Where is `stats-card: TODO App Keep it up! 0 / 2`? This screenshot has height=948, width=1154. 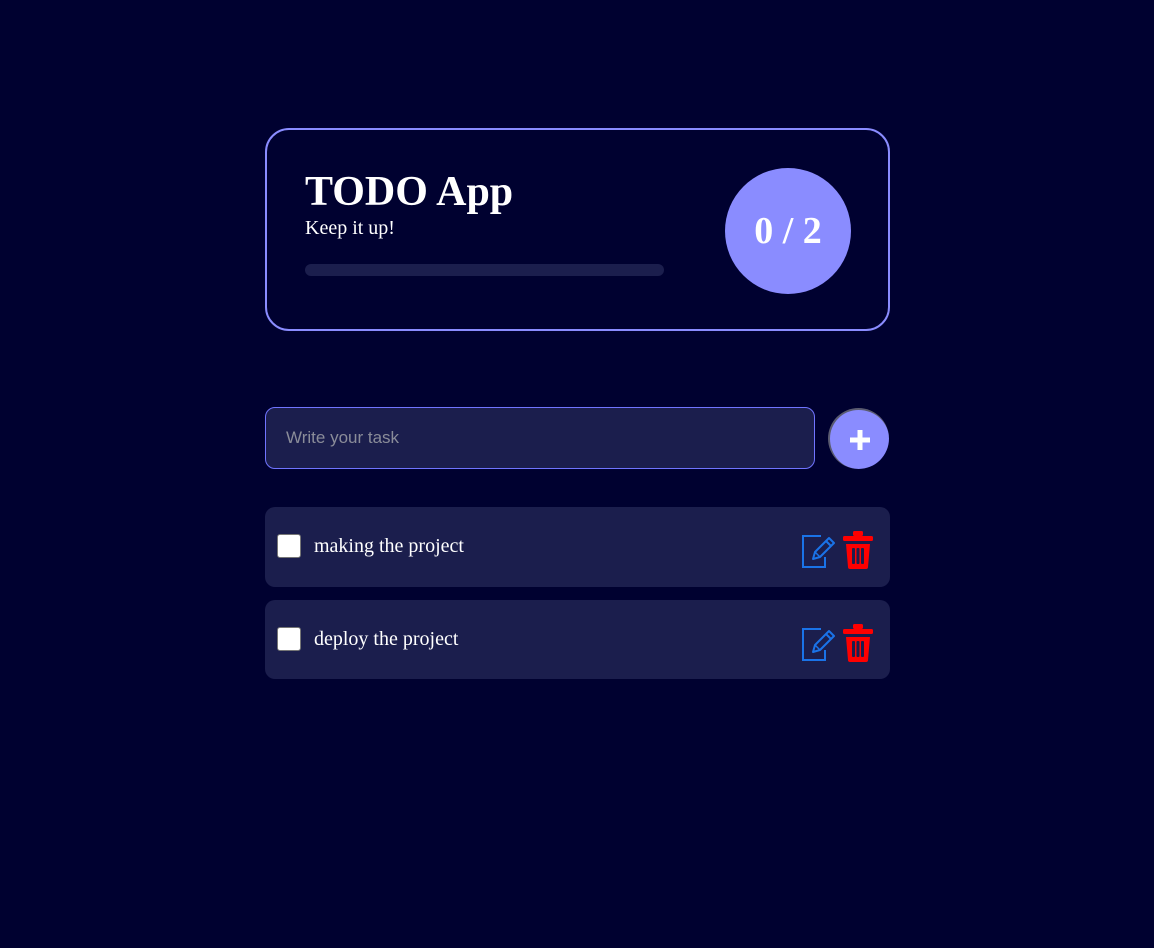 stats-card: TODO App Keep it up! 0 / 2 is located at coordinates (577, 229).